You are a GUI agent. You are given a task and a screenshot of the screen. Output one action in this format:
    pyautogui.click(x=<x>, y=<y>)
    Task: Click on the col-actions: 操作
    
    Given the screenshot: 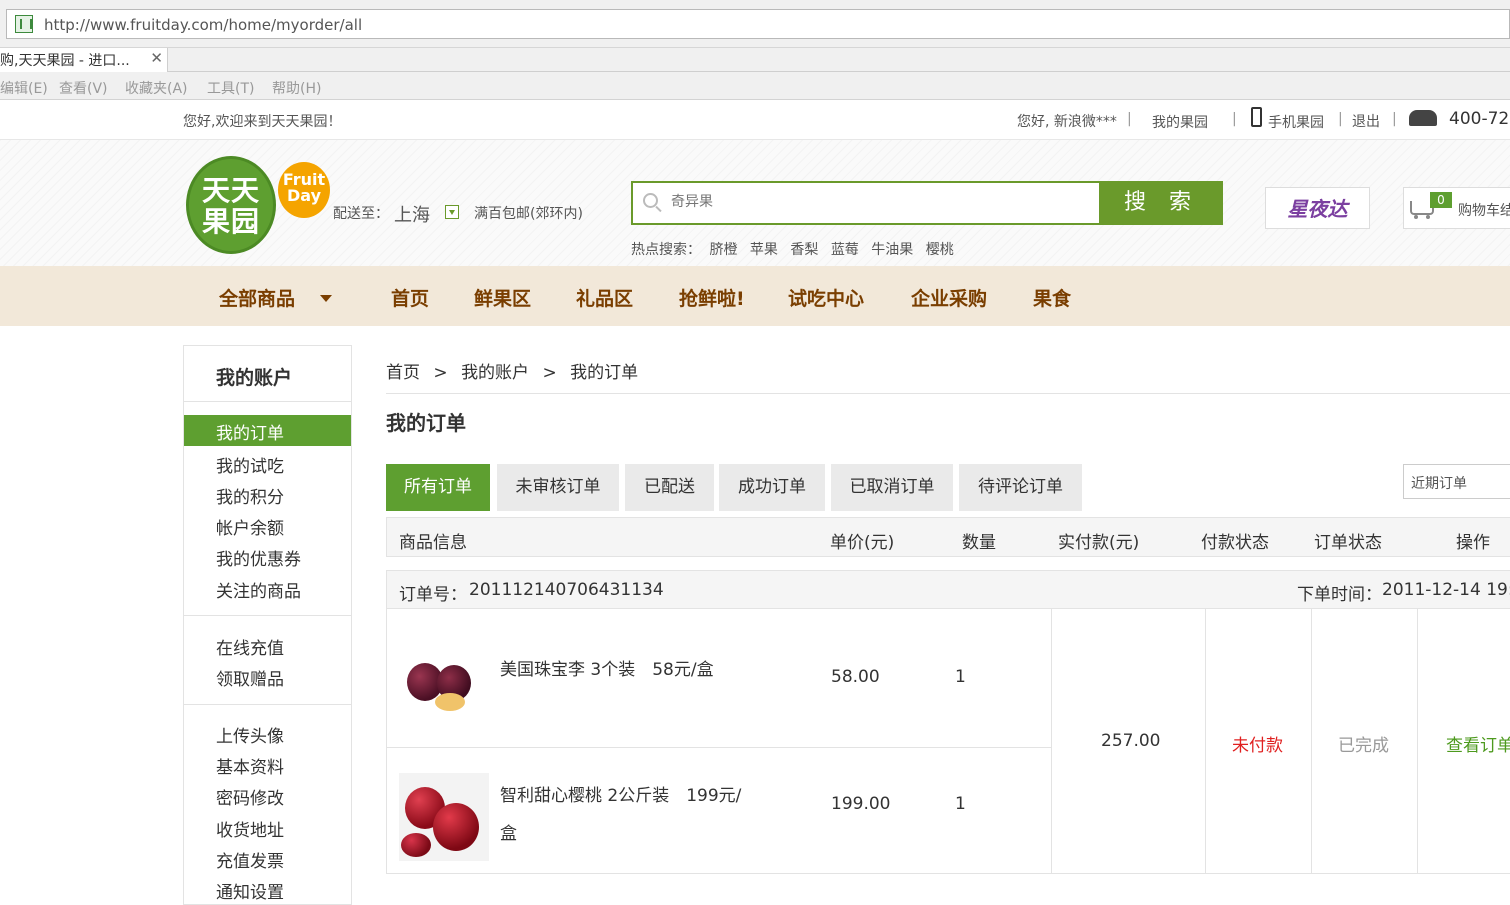 What is the action you would take?
    pyautogui.click(x=1473, y=543)
    